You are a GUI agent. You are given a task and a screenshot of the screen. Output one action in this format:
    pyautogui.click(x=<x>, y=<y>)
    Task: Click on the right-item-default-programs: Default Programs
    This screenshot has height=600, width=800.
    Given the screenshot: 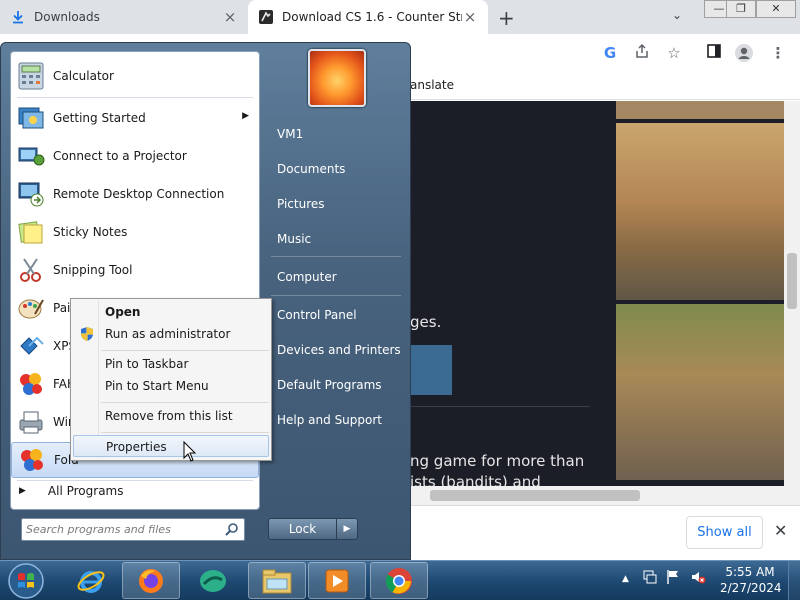 What is the action you would take?
    pyautogui.click(x=329, y=385)
    